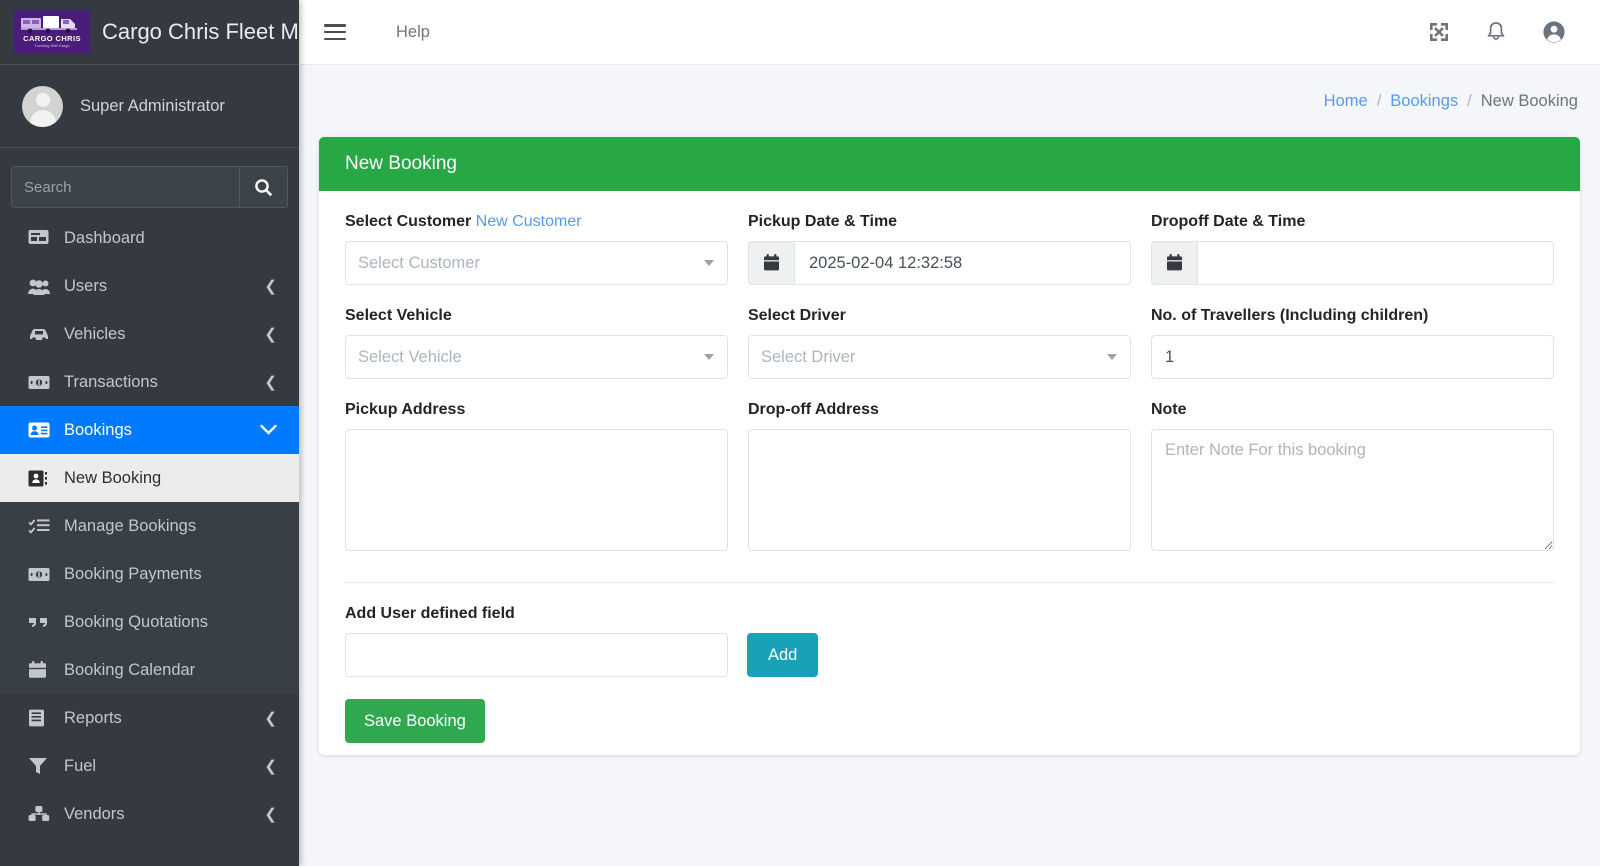 The height and width of the screenshot is (866, 1600). What do you see at coordinates (536, 357) in the screenshot?
I see `select-vehicle-dropdown: Select Vehicle` at bounding box center [536, 357].